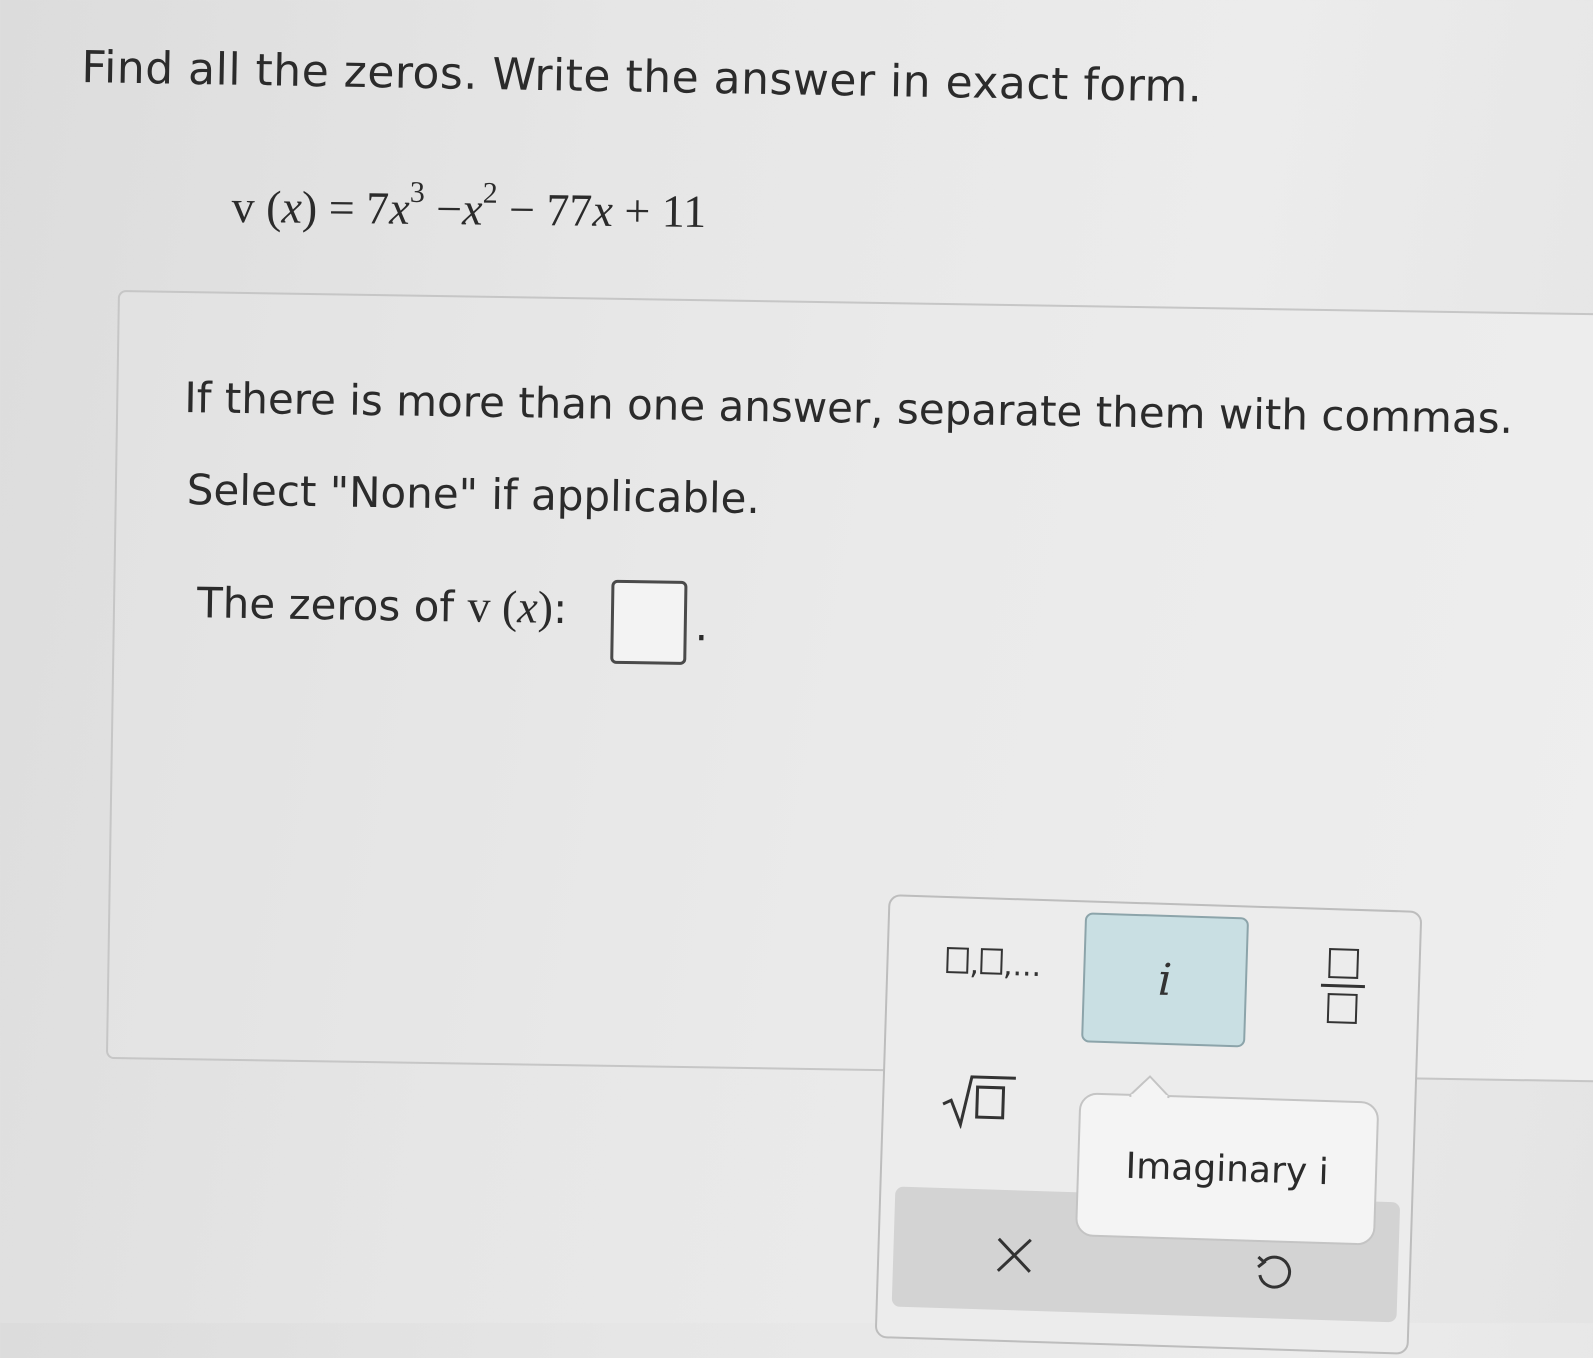 This screenshot has height=1358, width=1593. Describe the element at coordinates (469, 206) in the screenshot. I see `polynomial-equation: v (x) = 7x3 −x2 − 77x + 11` at that location.